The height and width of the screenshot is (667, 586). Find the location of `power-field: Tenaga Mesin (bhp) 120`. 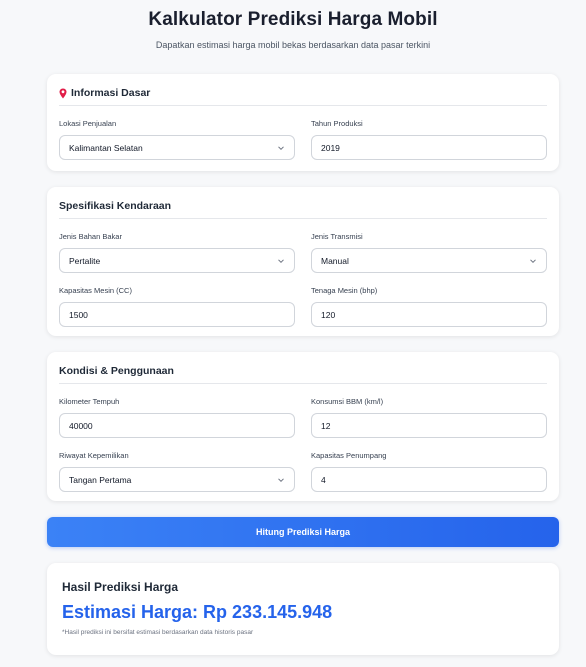

power-field: Tenaga Mesin (bhp) 120 is located at coordinates (429, 306).